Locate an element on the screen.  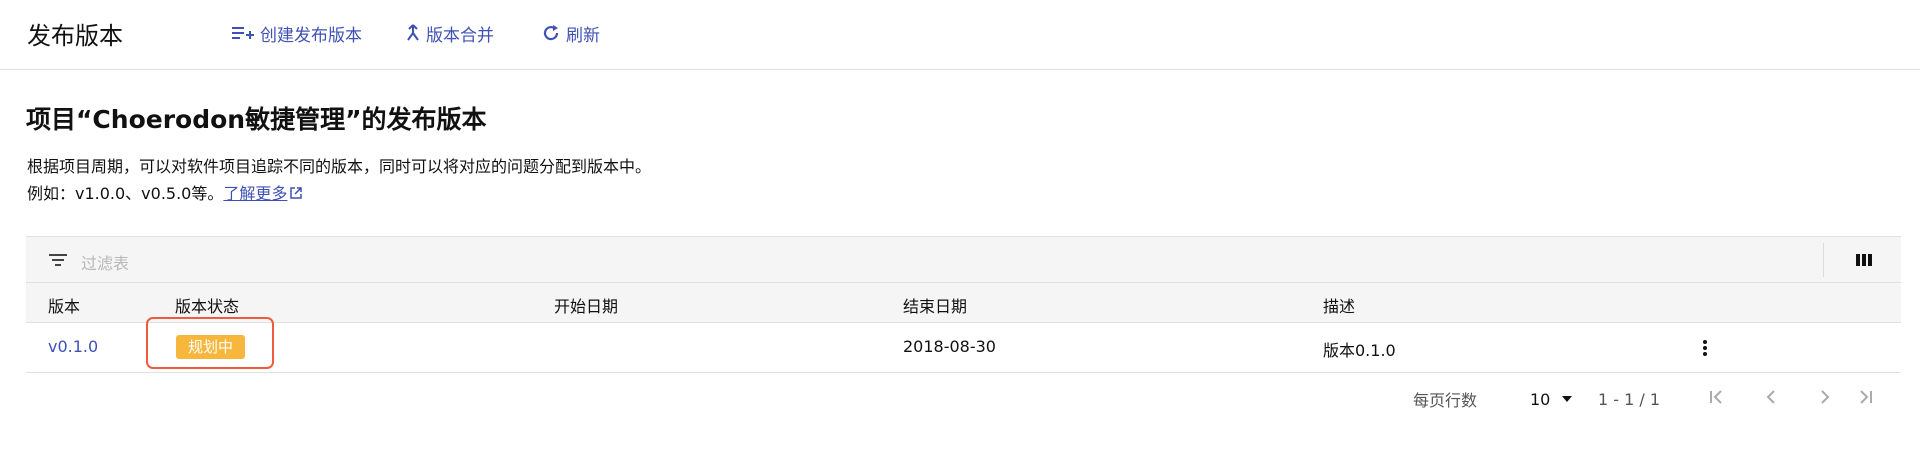
status-badge: 规划中 is located at coordinates (211, 347).